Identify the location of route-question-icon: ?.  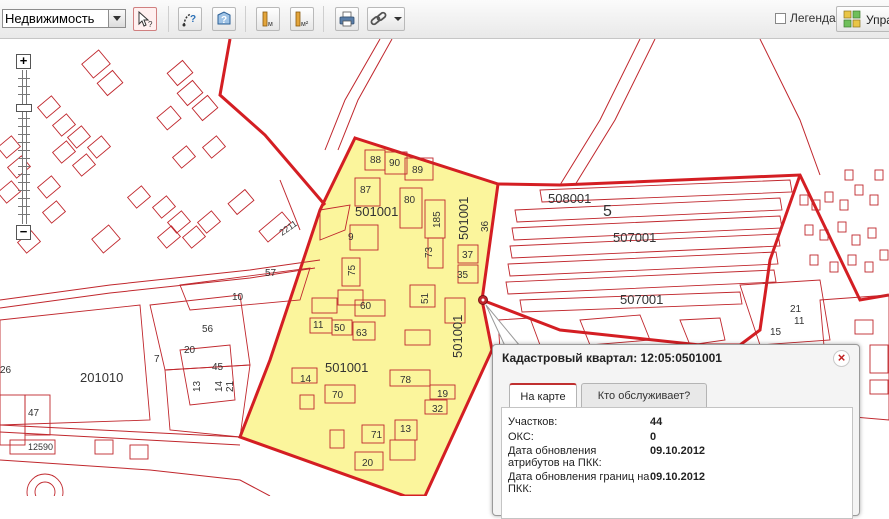
(189, 20).